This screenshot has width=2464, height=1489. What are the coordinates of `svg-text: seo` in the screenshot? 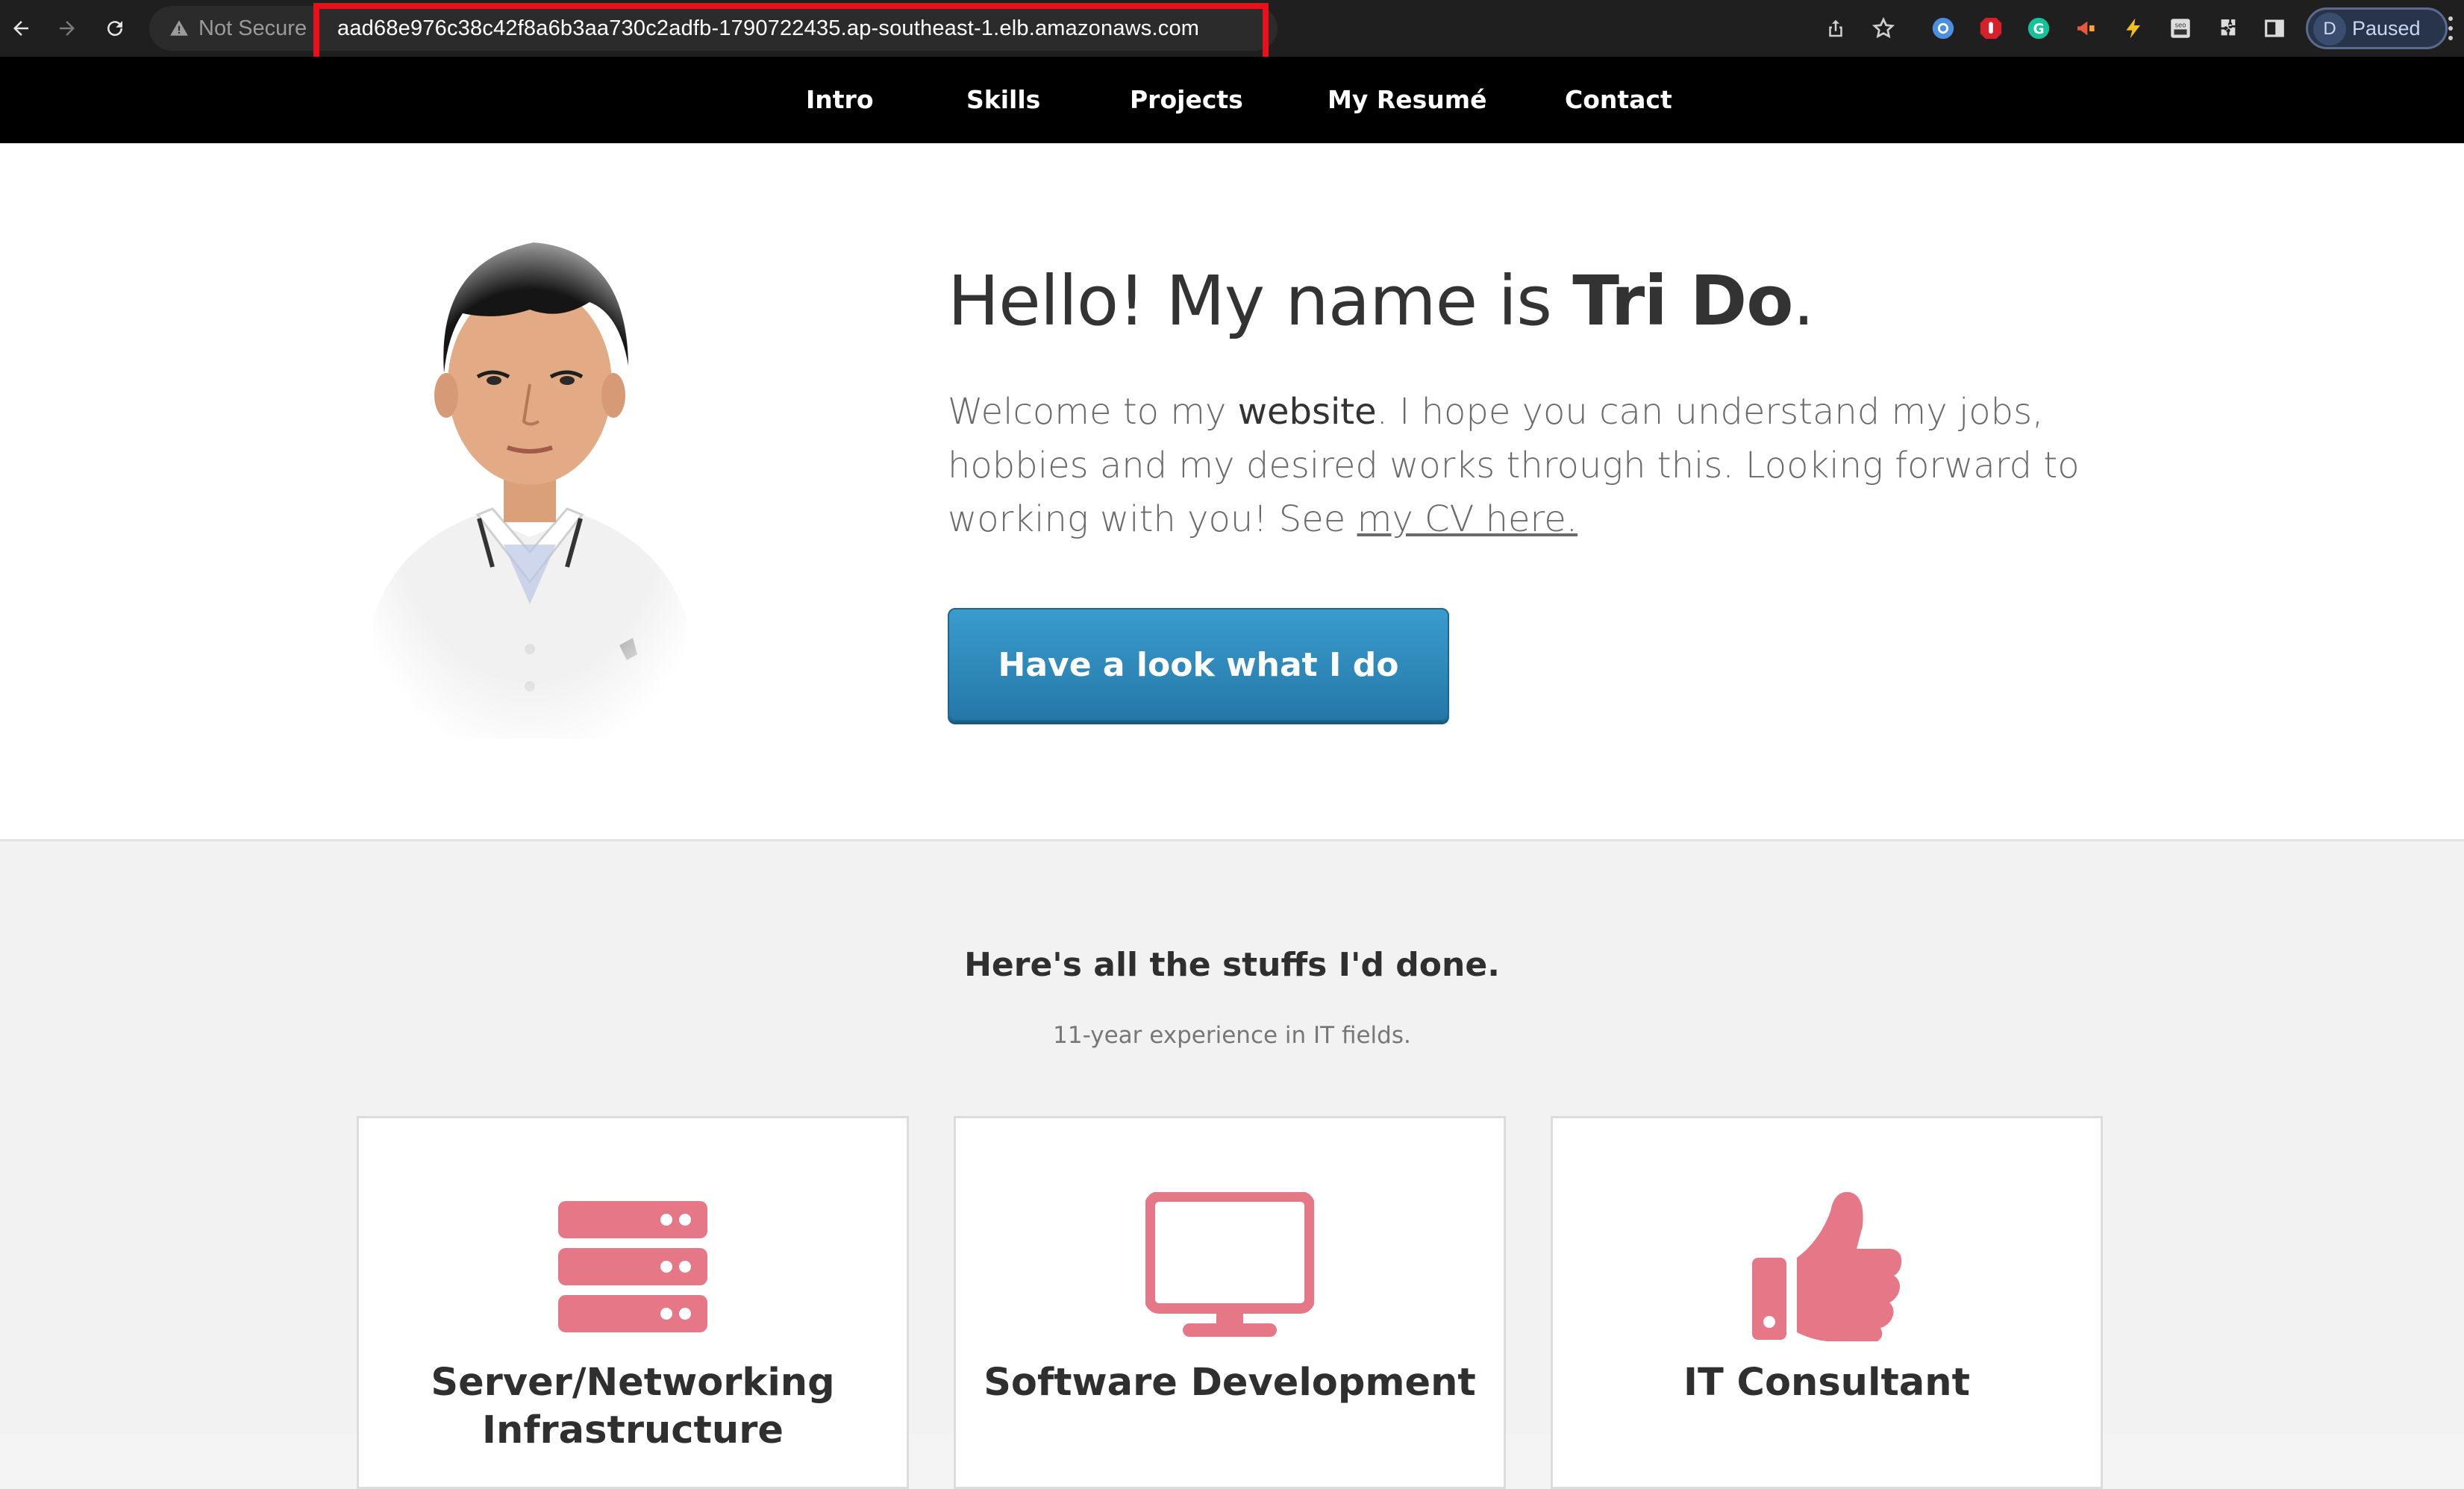 It's located at (2180, 26).